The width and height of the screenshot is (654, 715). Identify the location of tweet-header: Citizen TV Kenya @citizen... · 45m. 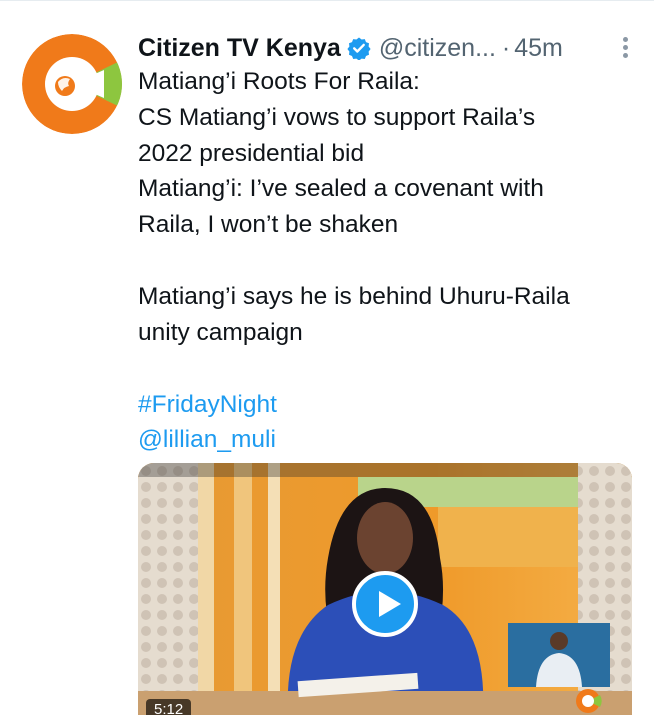
(388, 48).